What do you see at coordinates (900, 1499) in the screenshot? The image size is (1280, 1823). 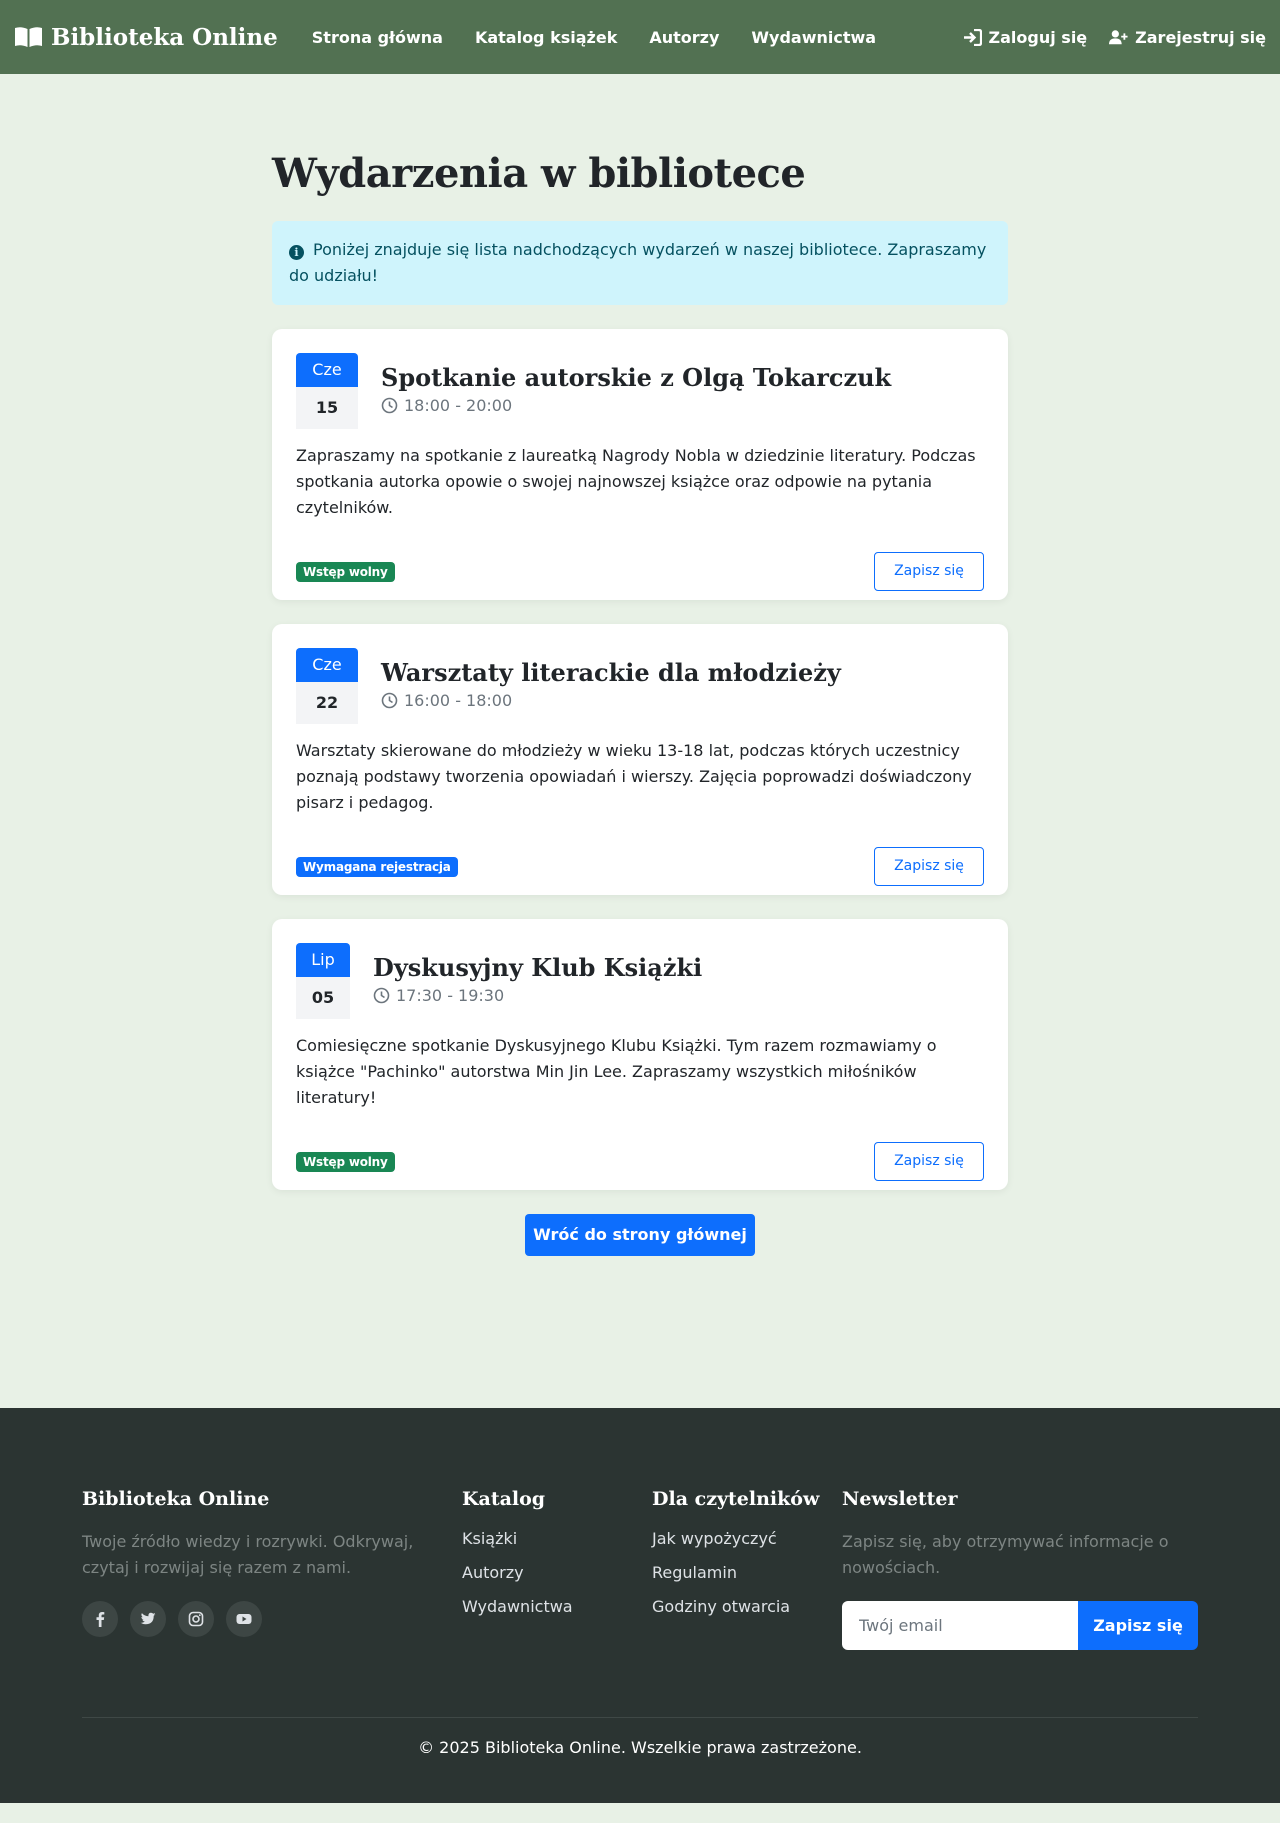 I see `footer-newsletter-title: Newsletter` at bounding box center [900, 1499].